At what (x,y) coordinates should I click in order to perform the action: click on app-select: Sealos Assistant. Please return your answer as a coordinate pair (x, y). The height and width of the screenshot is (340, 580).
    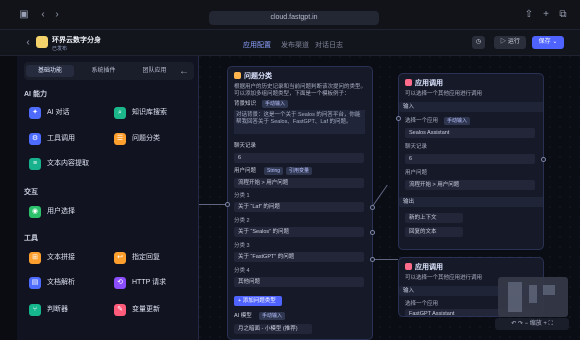
    Looking at the image, I should click on (470, 133).